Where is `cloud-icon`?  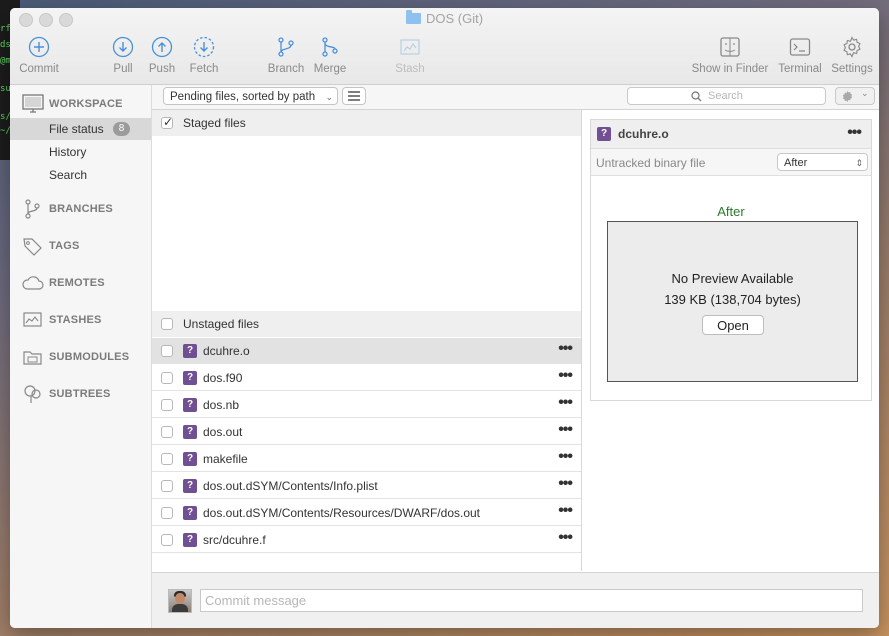
cloud-icon is located at coordinates (33, 283).